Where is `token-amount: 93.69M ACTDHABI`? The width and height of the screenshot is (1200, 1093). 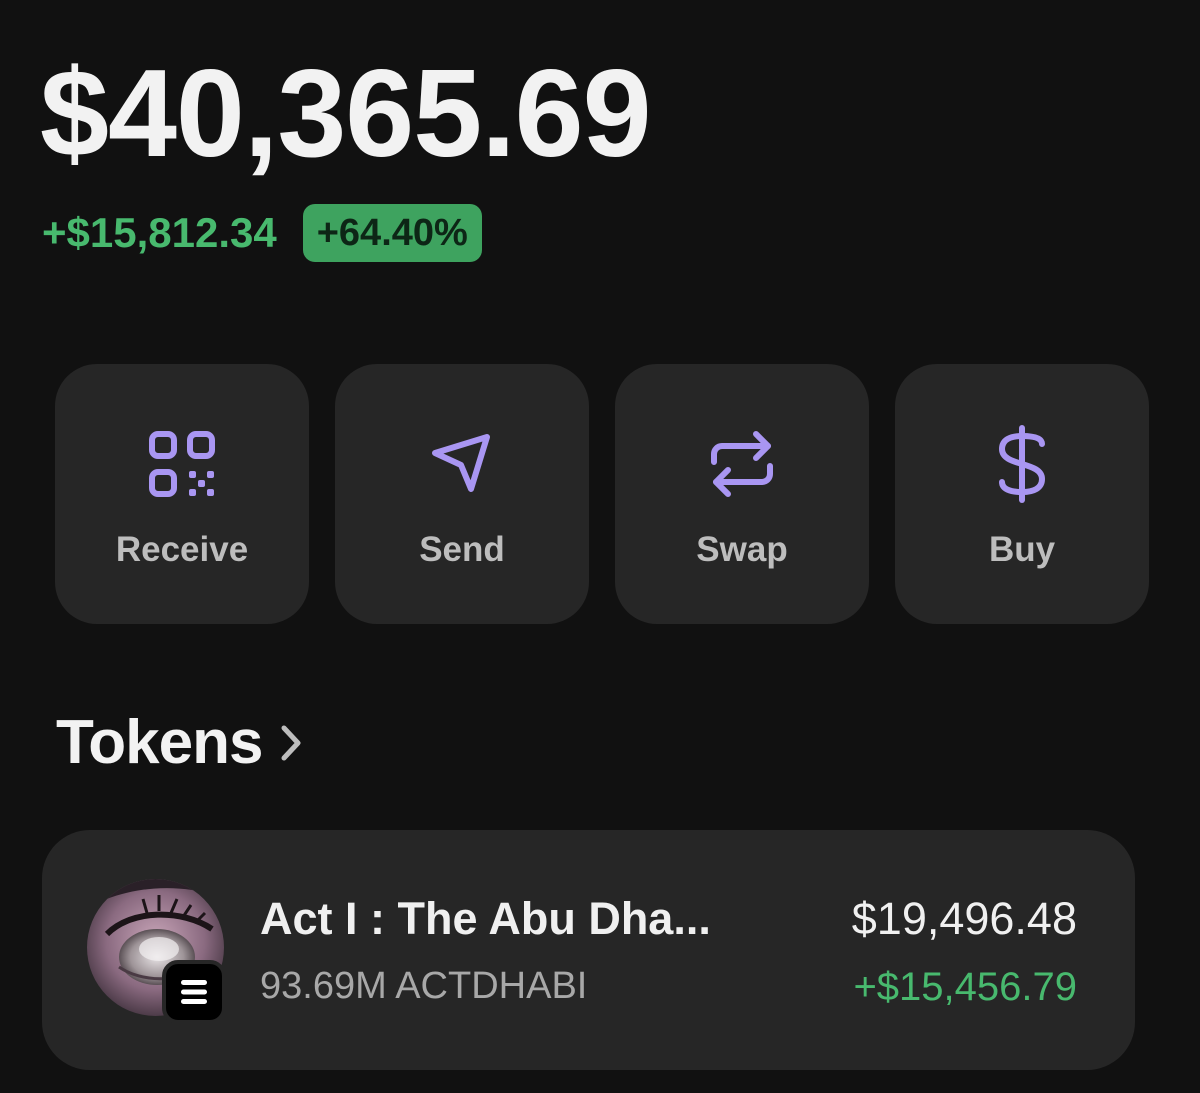
token-amount: 93.69M ACTDHABI is located at coordinates (424, 986).